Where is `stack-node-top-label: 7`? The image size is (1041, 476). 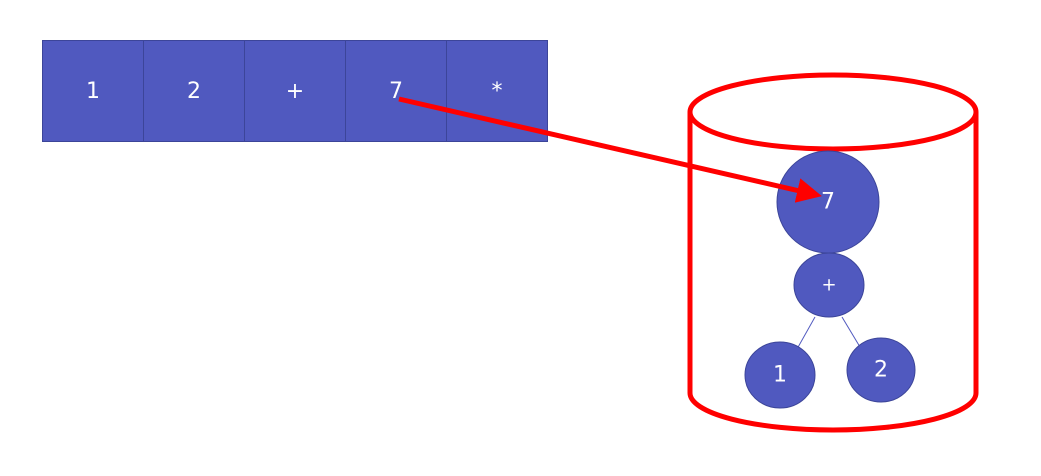 stack-node-top-label: 7 is located at coordinates (828, 202).